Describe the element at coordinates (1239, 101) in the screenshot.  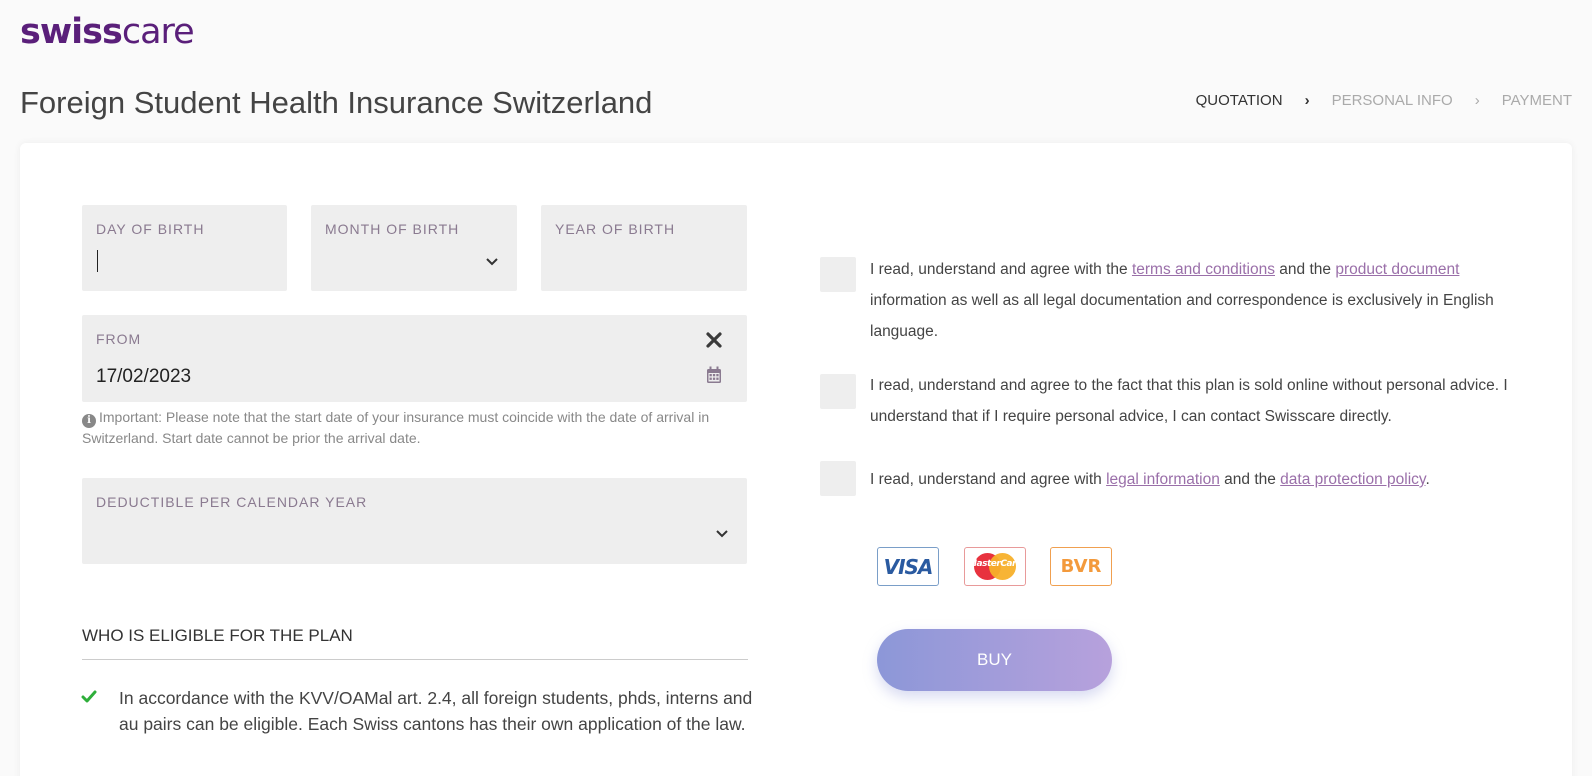
I see `step-quotation: QUOTATION` at that location.